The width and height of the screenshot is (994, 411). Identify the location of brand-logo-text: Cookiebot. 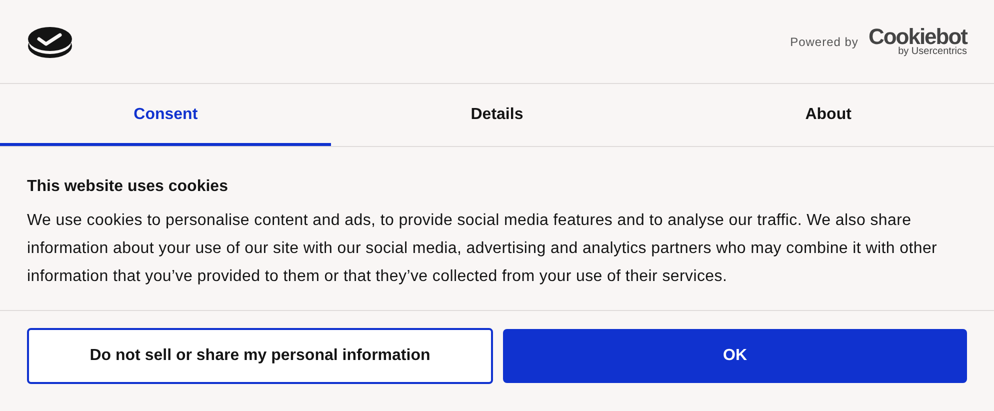
(917, 37).